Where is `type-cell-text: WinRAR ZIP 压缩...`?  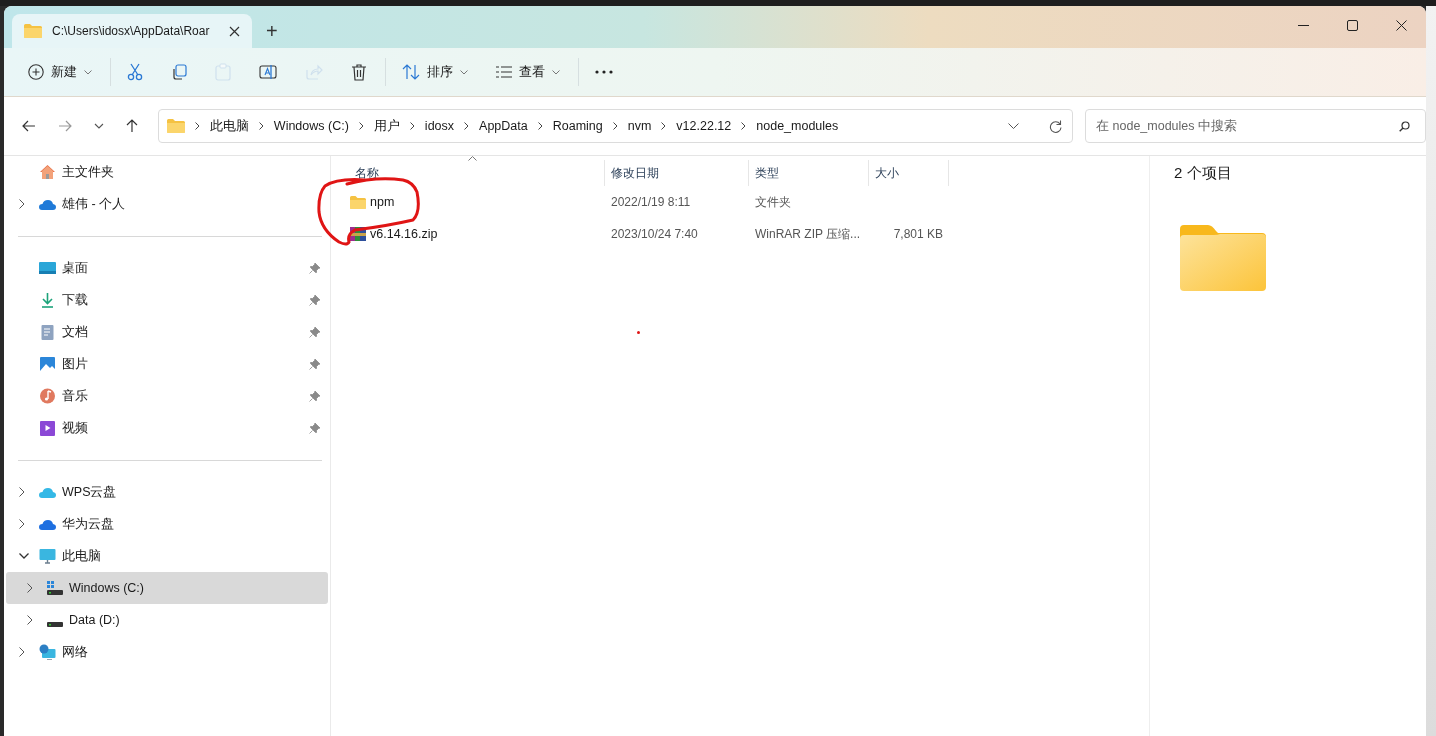
type-cell-text: WinRAR ZIP 压缩... is located at coordinates (808, 234).